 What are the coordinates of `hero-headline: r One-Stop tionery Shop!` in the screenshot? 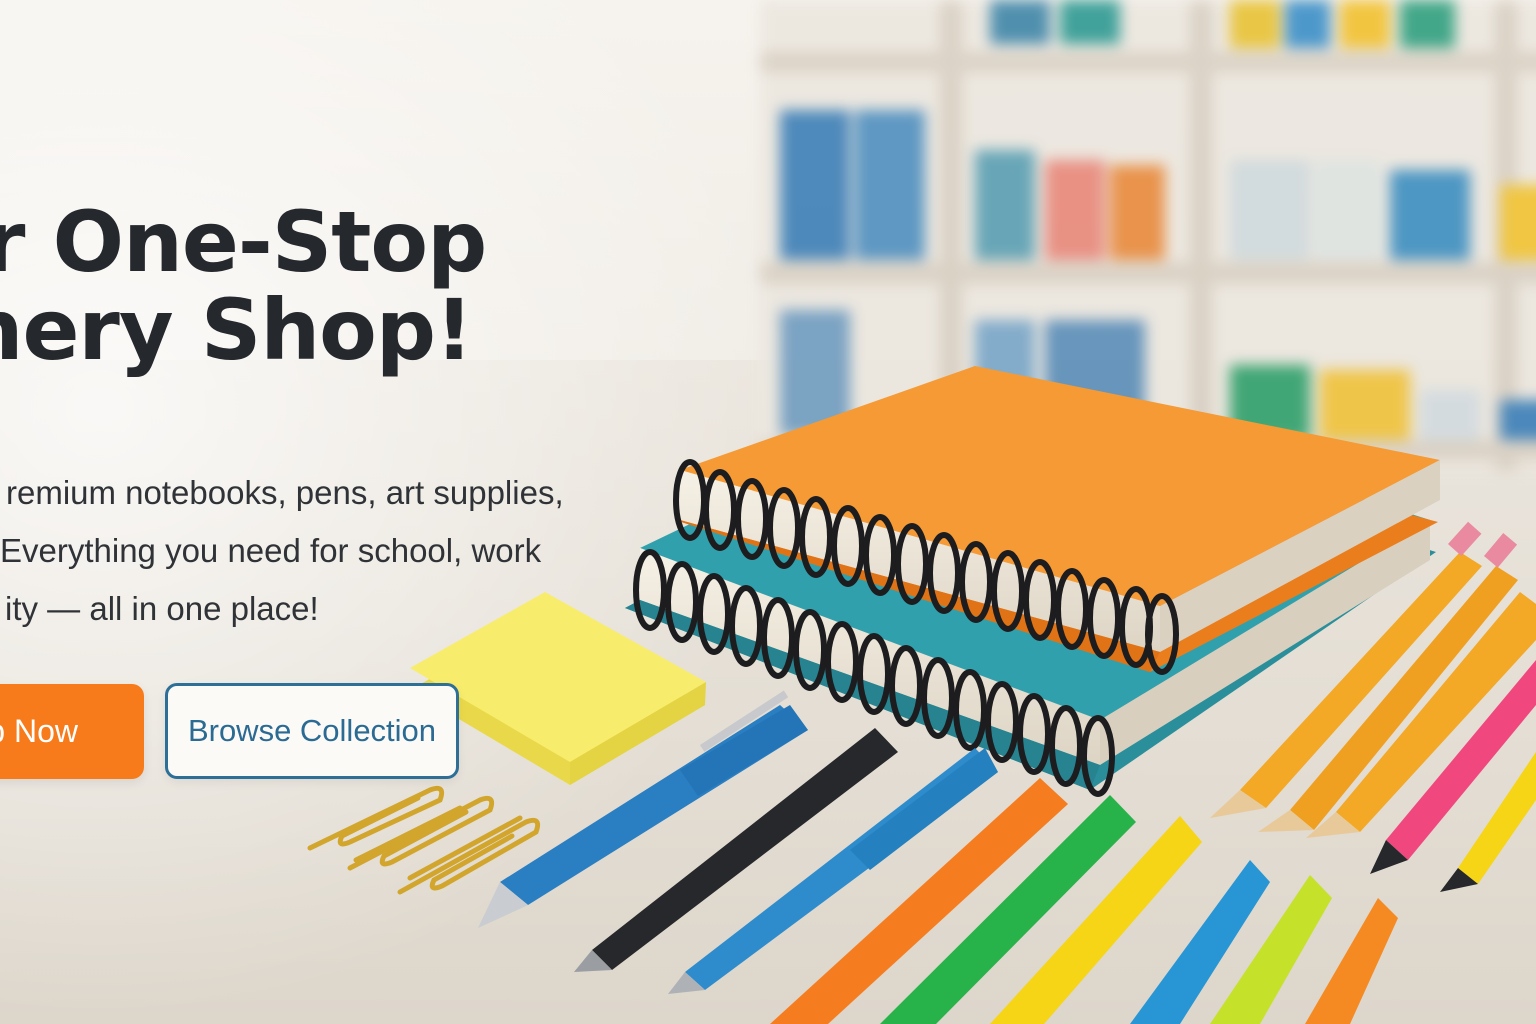 It's located at (243, 286).